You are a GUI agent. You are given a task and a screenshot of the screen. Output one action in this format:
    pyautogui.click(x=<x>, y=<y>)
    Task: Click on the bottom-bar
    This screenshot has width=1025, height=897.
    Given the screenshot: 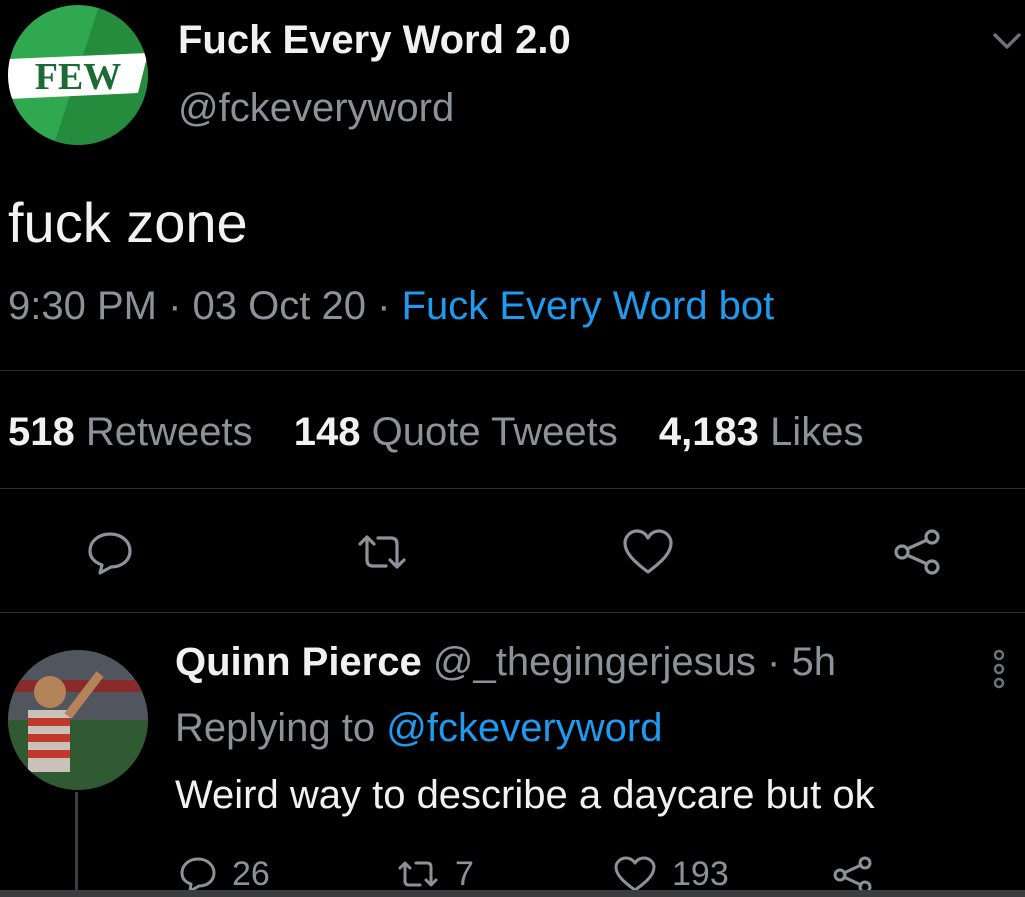 What is the action you would take?
    pyautogui.click(x=512, y=893)
    